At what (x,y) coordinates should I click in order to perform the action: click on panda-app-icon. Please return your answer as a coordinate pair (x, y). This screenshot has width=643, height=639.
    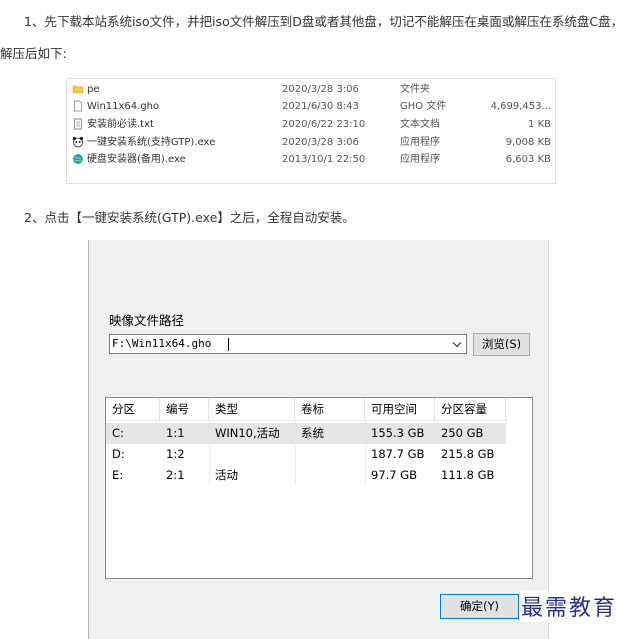
    Looking at the image, I should click on (78, 142).